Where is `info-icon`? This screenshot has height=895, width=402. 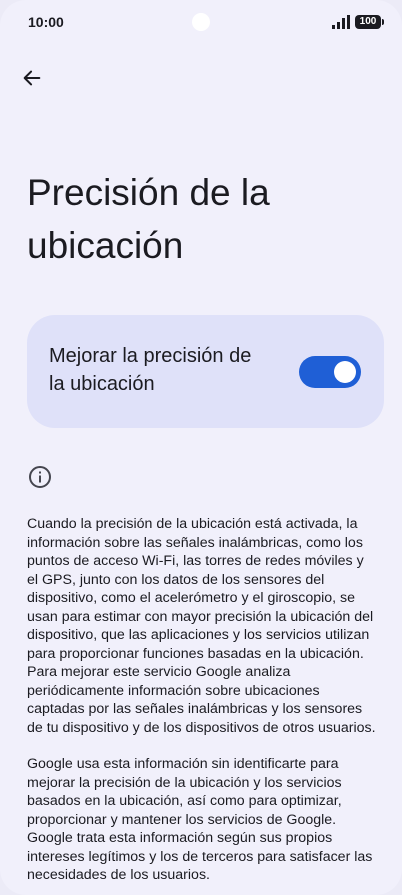
info-icon is located at coordinates (40, 477).